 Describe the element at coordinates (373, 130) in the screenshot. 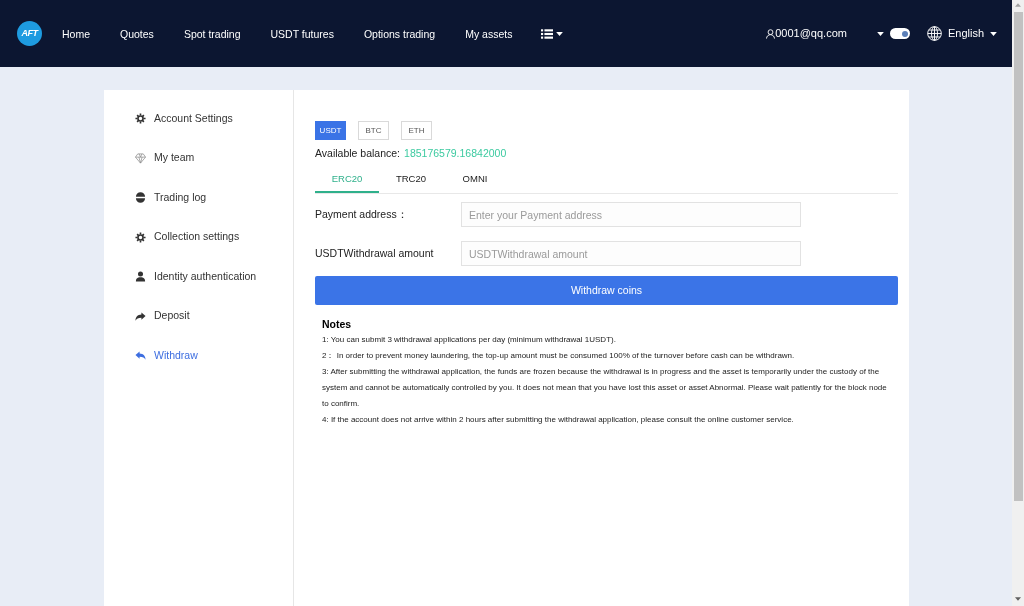

I see `currency-button: BTC` at that location.